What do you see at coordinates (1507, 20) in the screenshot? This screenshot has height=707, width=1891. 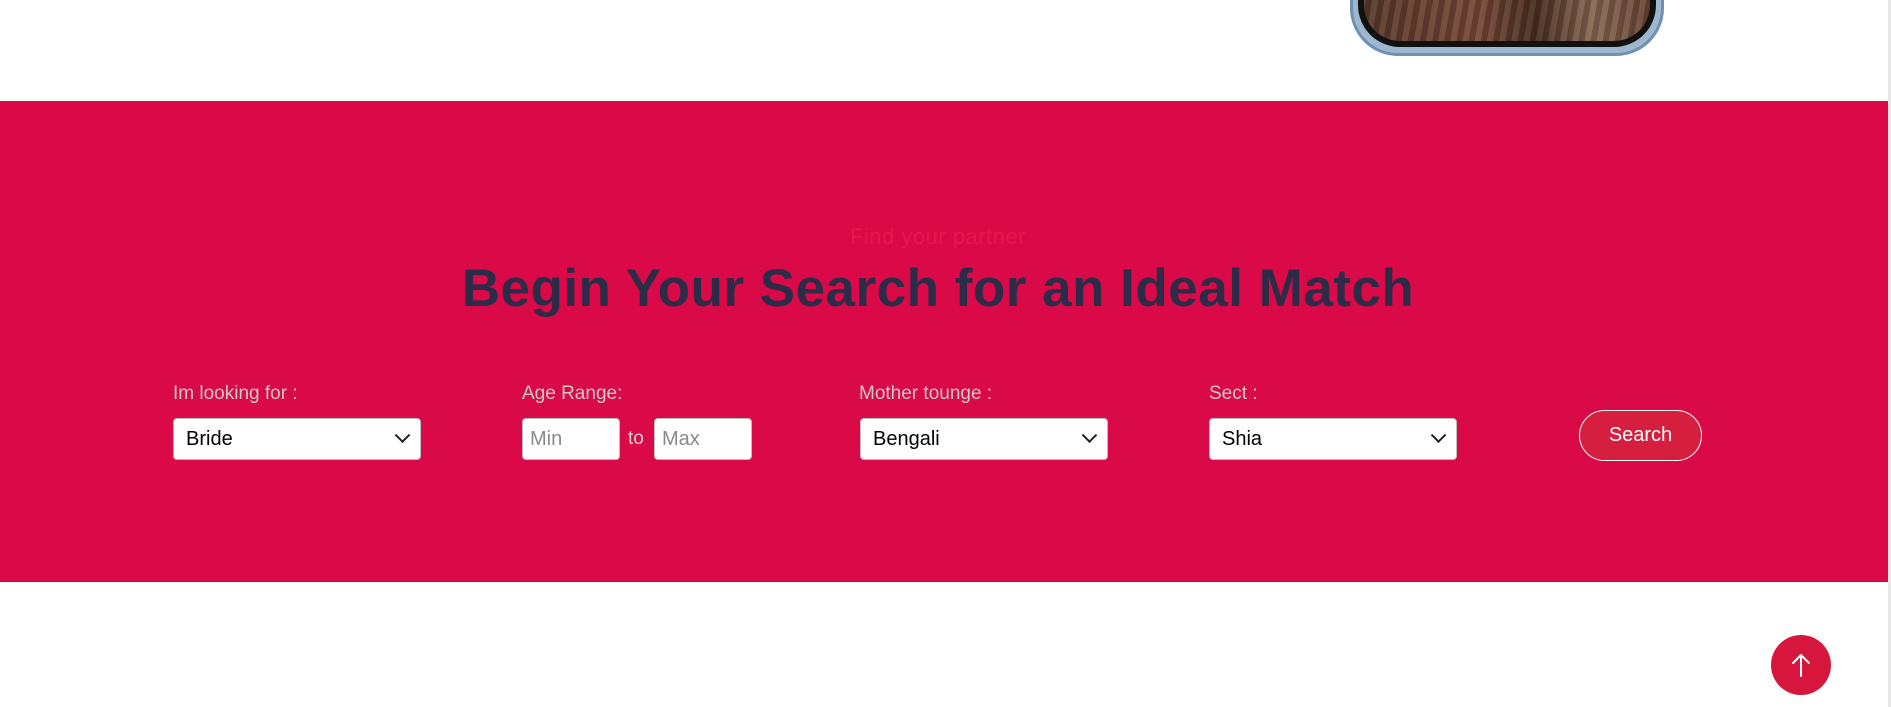 I see `phone-screen-photo` at bounding box center [1507, 20].